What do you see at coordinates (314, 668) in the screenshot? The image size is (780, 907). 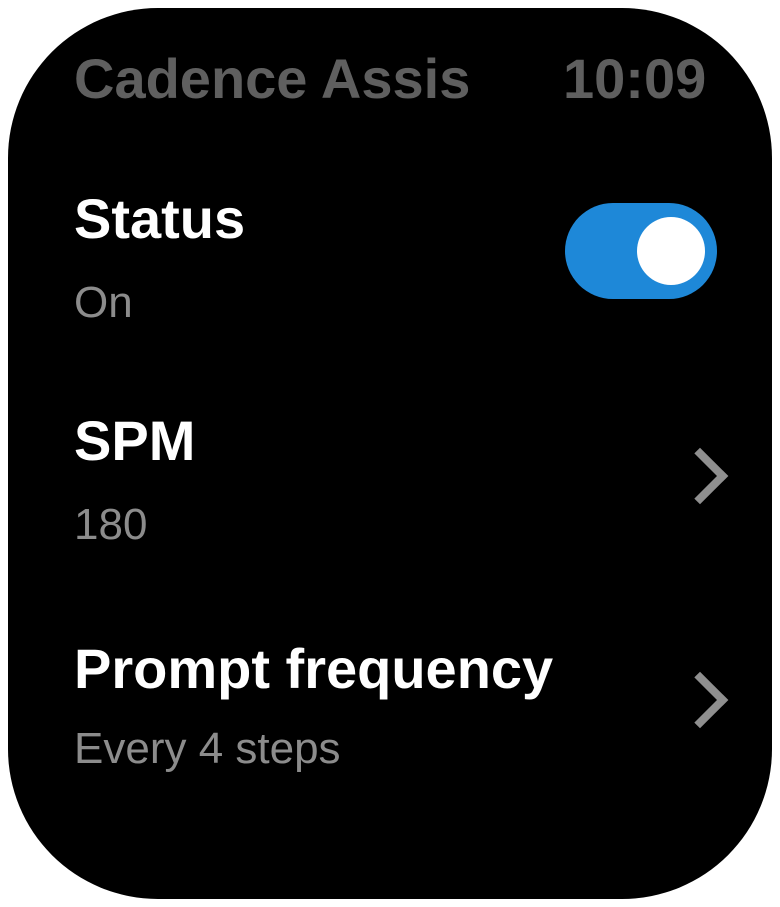 I see `prompt-frequency-title: Prompt frequency` at bounding box center [314, 668].